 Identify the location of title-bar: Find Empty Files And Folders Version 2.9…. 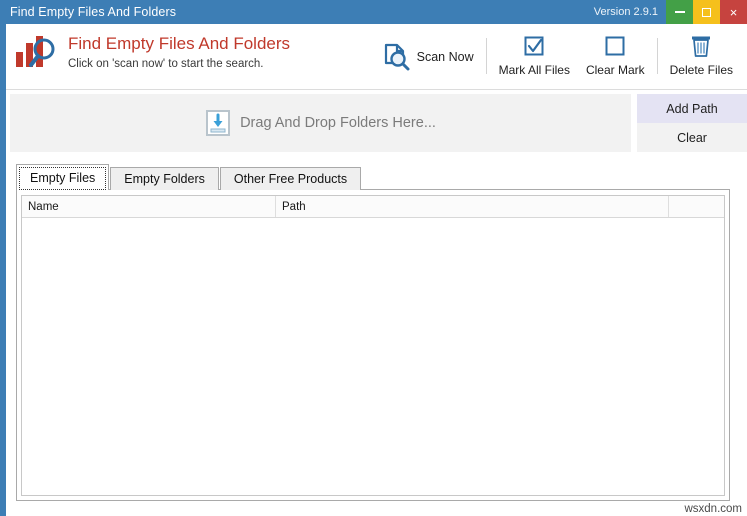
(373, 12).